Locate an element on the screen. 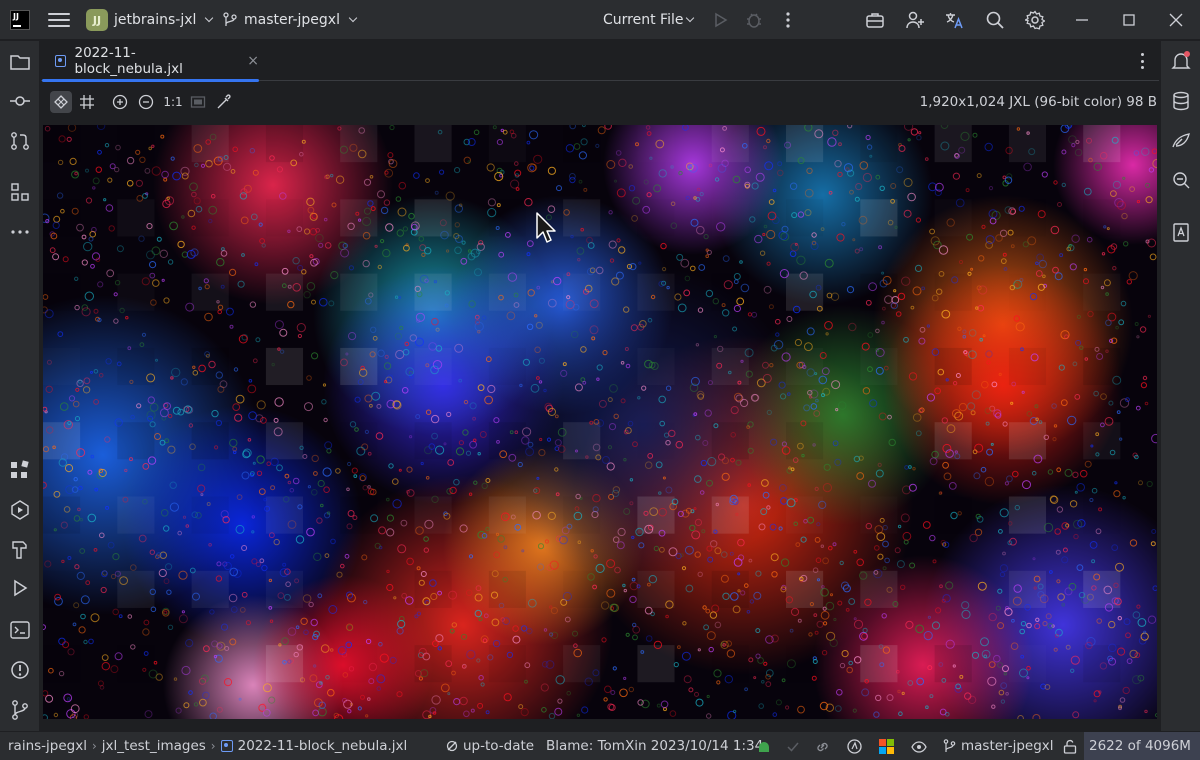  add-user-icon is located at coordinates (915, 20).